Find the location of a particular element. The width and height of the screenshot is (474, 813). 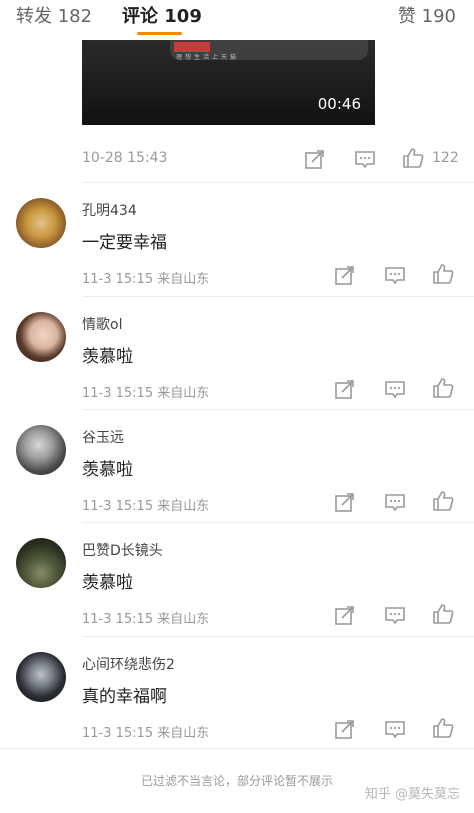

video-banner: 理想生活上天猫 is located at coordinates (269, 50).